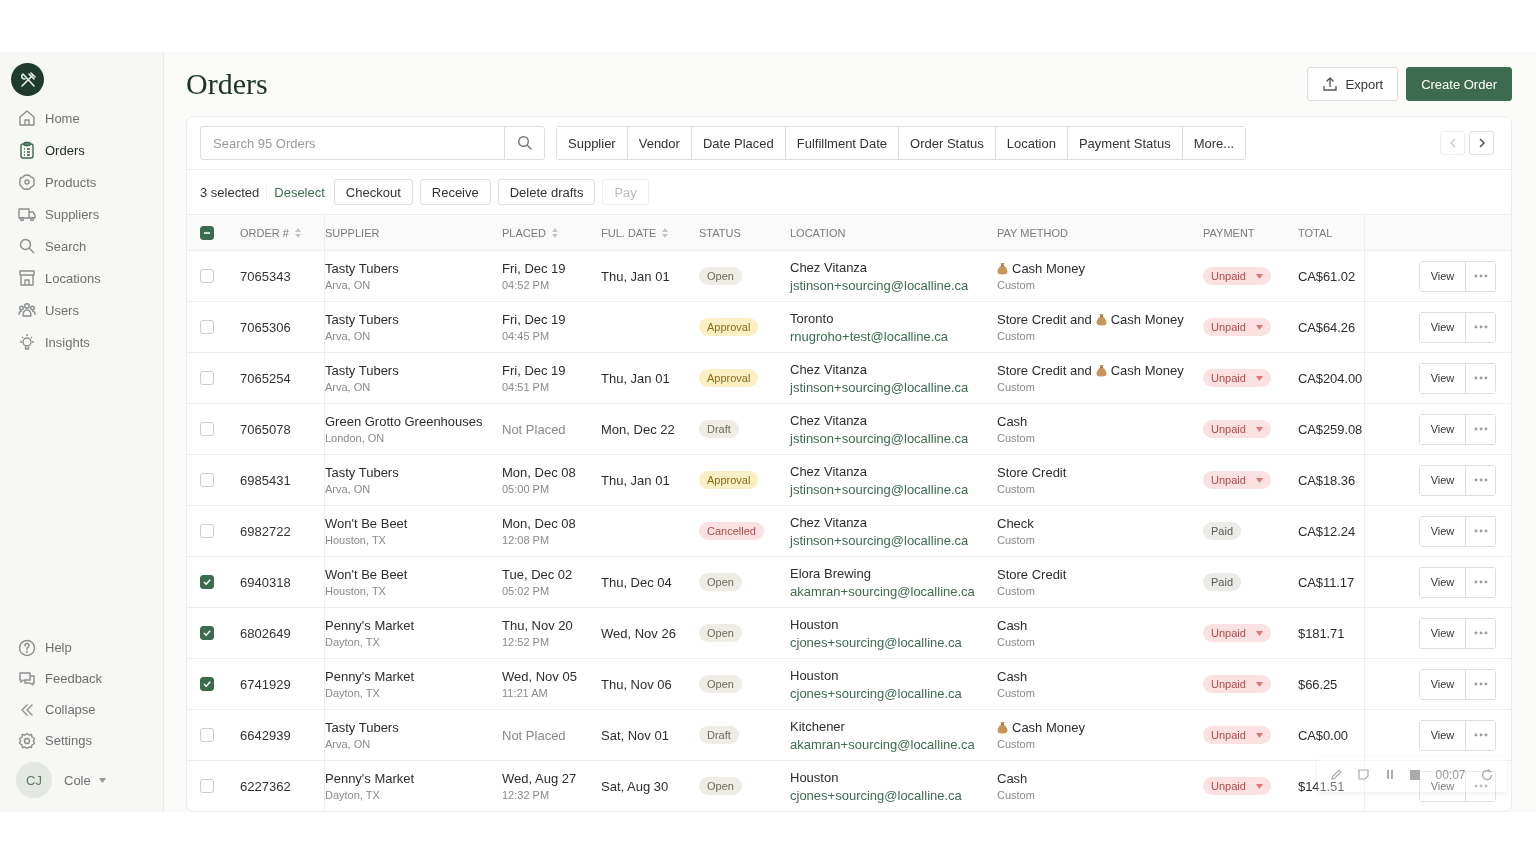  Describe the element at coordinates (87, 246) in the screenshot. I see `nav-item: Search` at that location.